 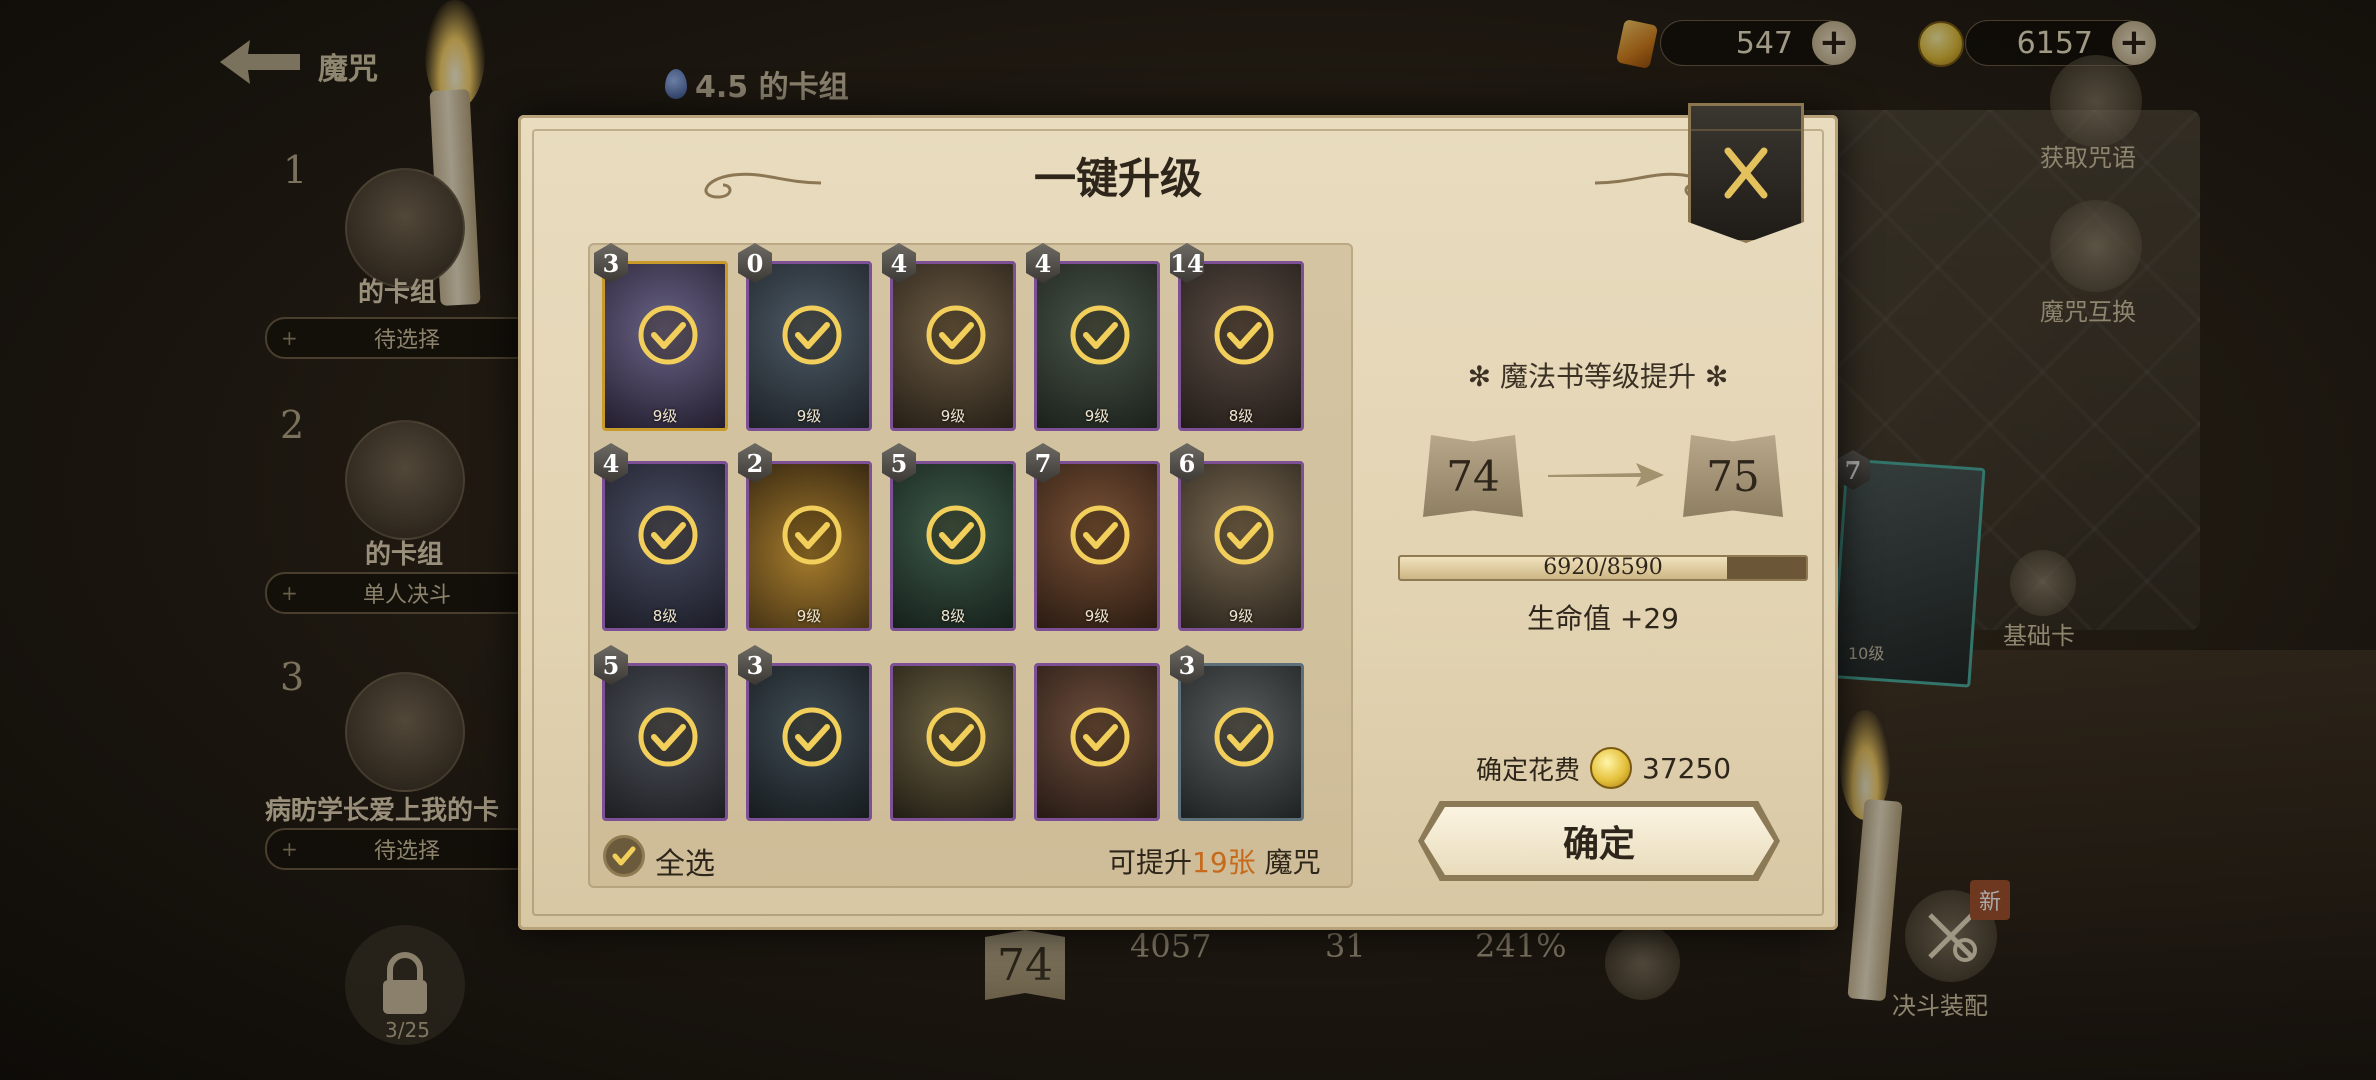 I want to click on level-up-title-text: 魔法书等级提升, so click(x=1597, y=376).